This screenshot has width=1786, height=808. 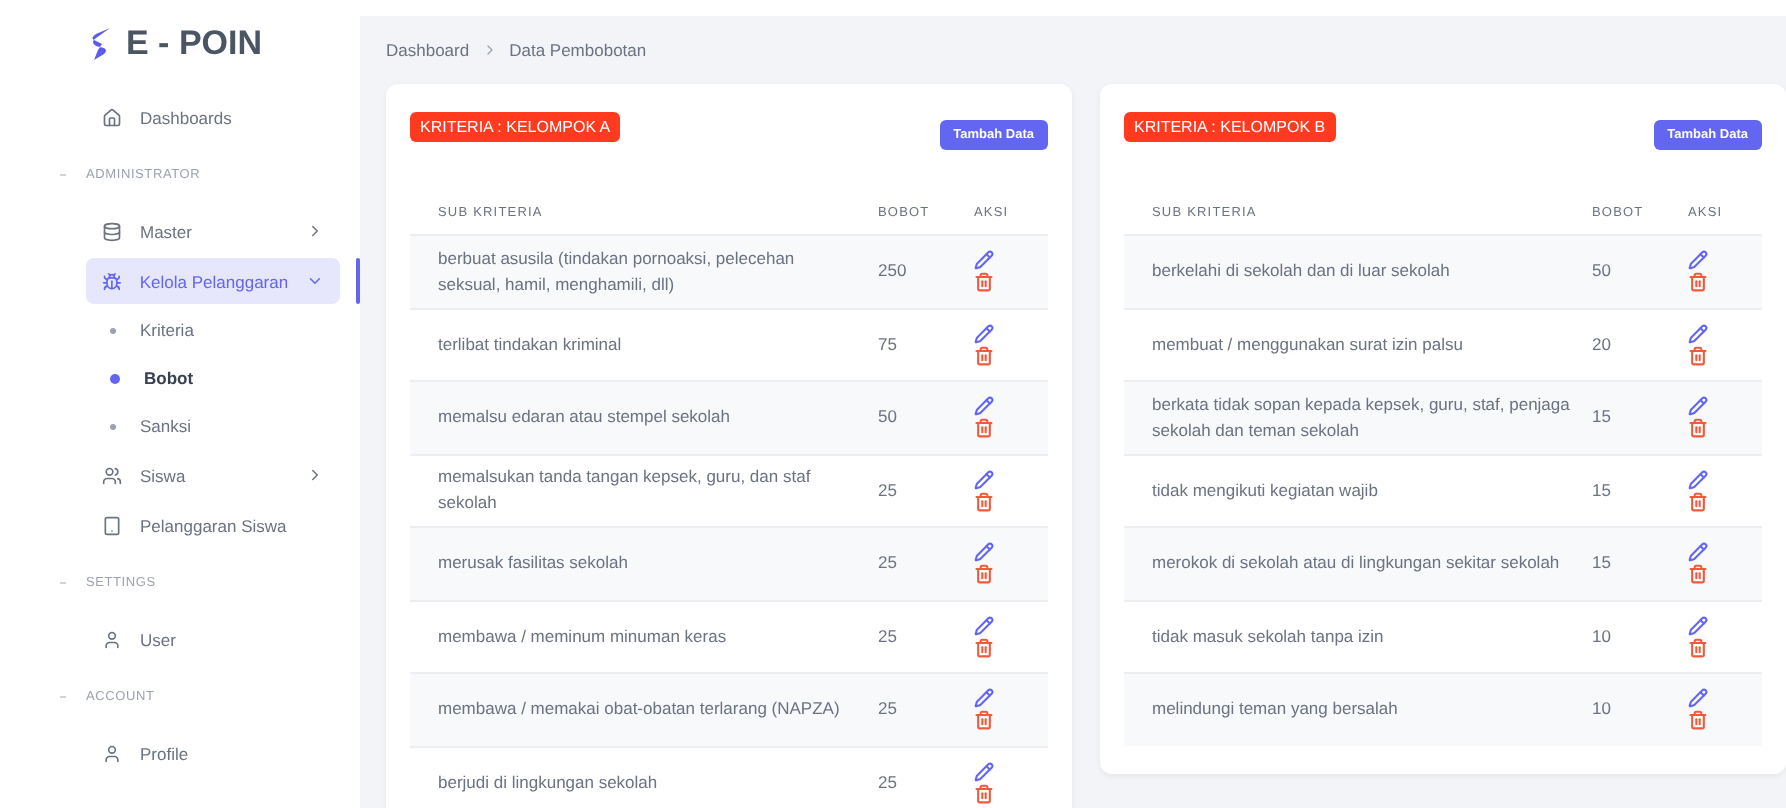 What do you see at coordinates (1362, 417) in the screenshot?
I see `table-cell-text: berkata tidak sopan kepada kepsek, guru, staf, penjaga sekolah dan teman sekolah` at bounding box center [1362, 417].